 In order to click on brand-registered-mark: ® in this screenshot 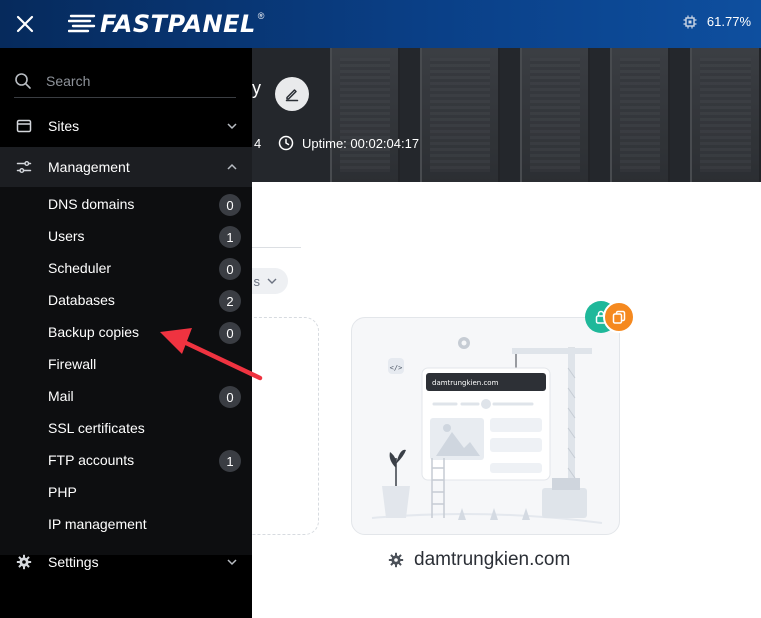, I will do `click(261, 16)`.